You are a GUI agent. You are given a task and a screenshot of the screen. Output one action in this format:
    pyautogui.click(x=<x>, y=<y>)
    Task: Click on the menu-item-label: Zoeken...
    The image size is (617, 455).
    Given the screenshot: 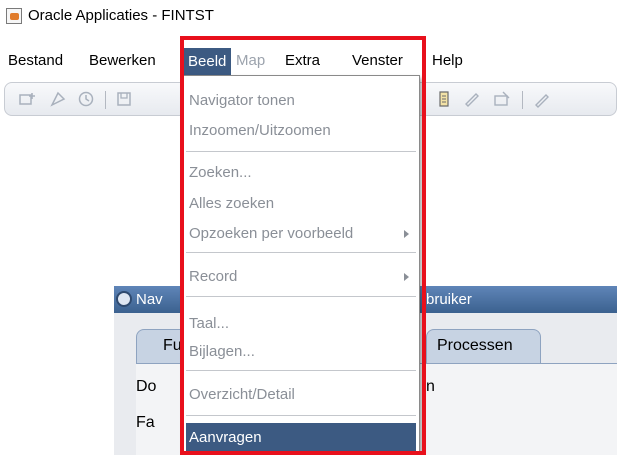 What is the action you would take?
    pyautogui.click(x=220, y=172)
    